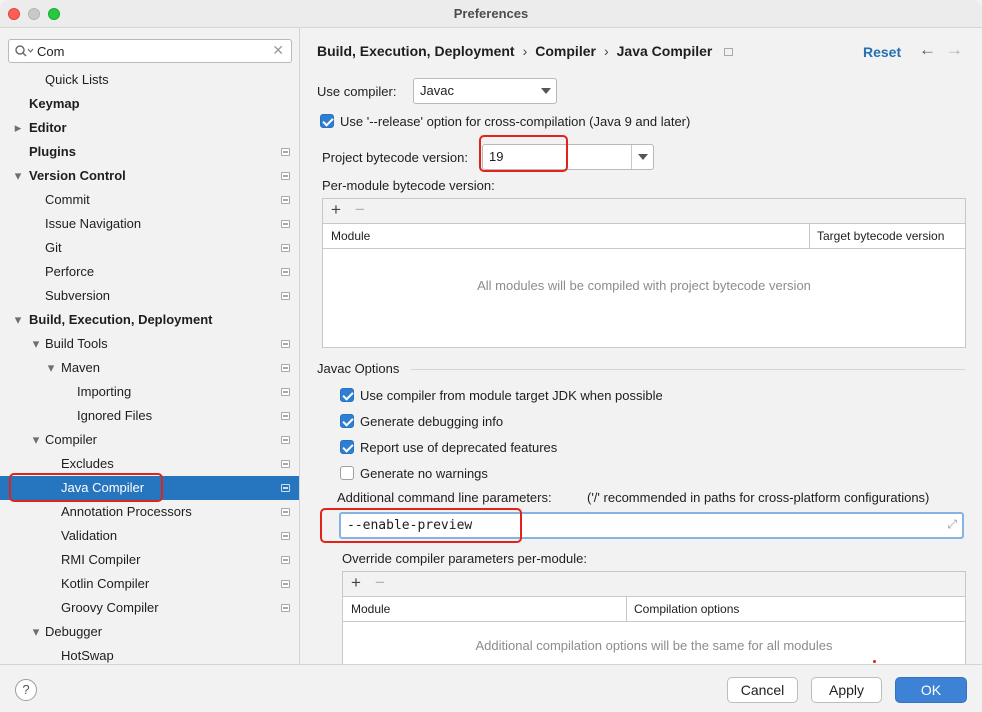  What do you see at coordinates (149, 560) in the screenshot?
I see `sidebar-item-rmi-compiler: RMI Compiler` at bounding box center [149, 560].